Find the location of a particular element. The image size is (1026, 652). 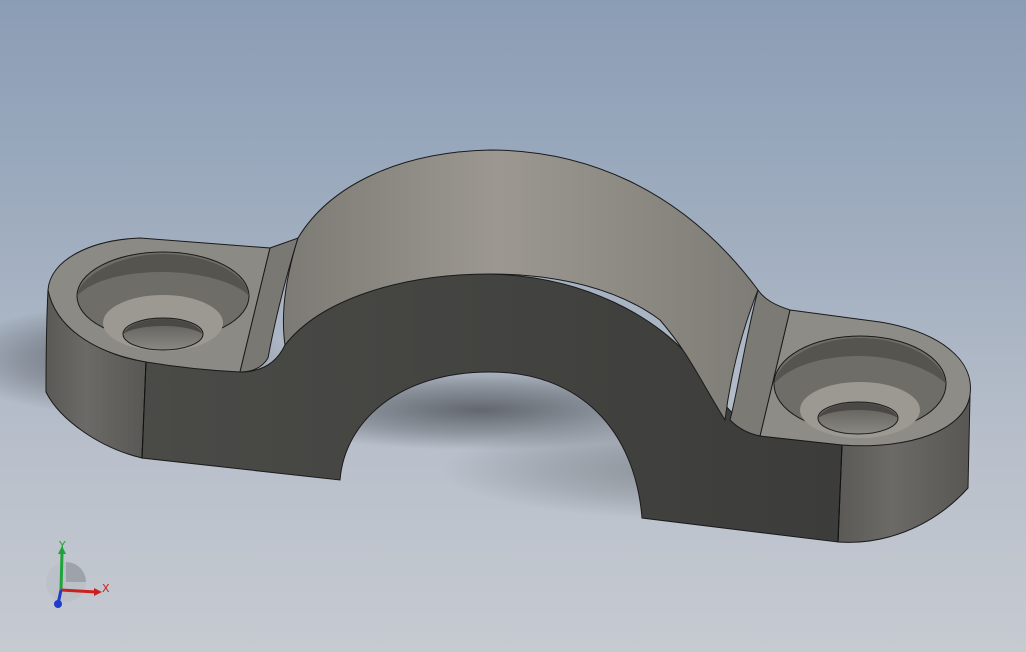

x-axis-label: X is located at coordinates (106, 588).